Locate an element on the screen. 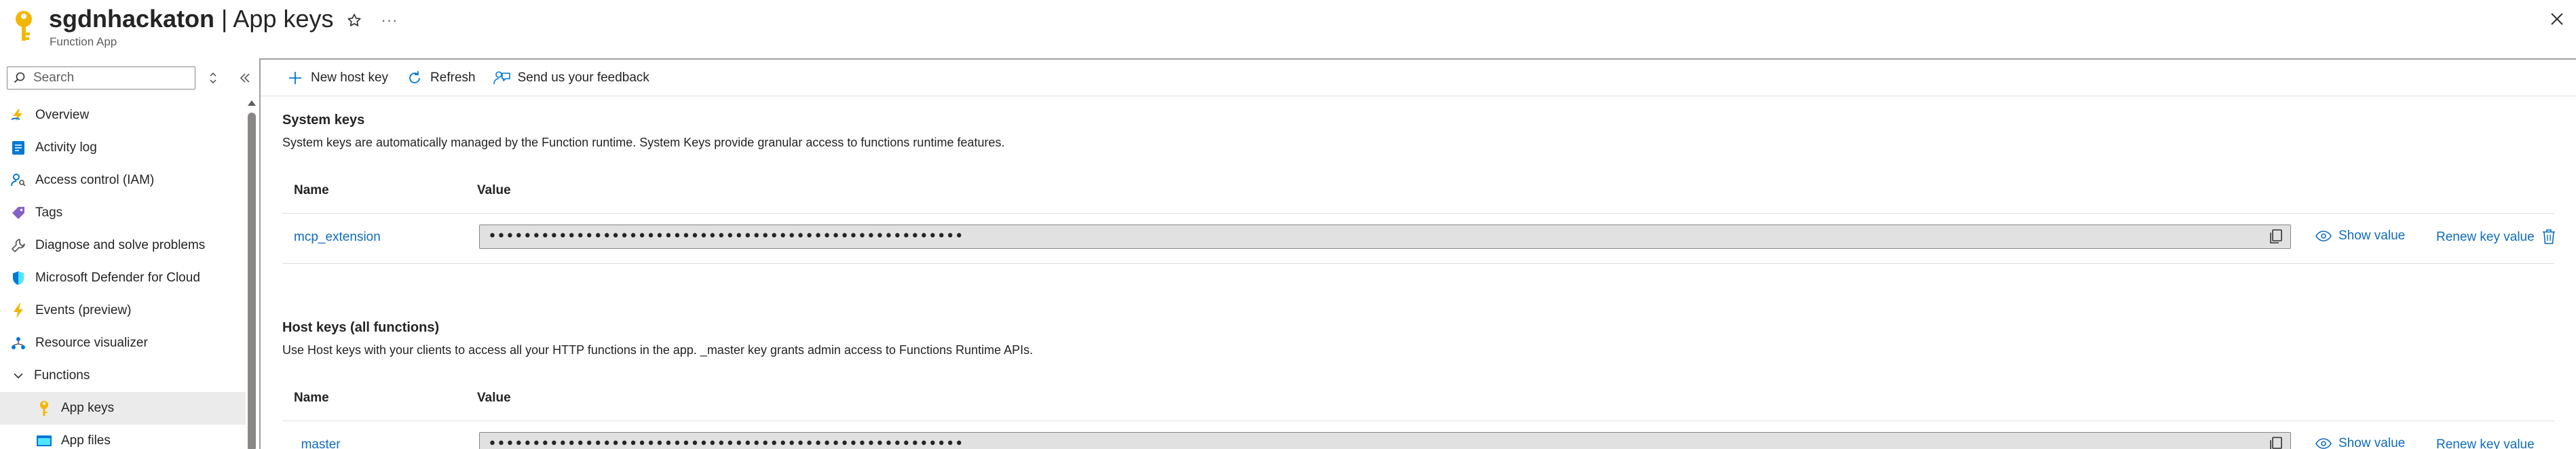 This screenshot has height=449, width=2576. delete-key-button is located at coordinates (2548, 236).